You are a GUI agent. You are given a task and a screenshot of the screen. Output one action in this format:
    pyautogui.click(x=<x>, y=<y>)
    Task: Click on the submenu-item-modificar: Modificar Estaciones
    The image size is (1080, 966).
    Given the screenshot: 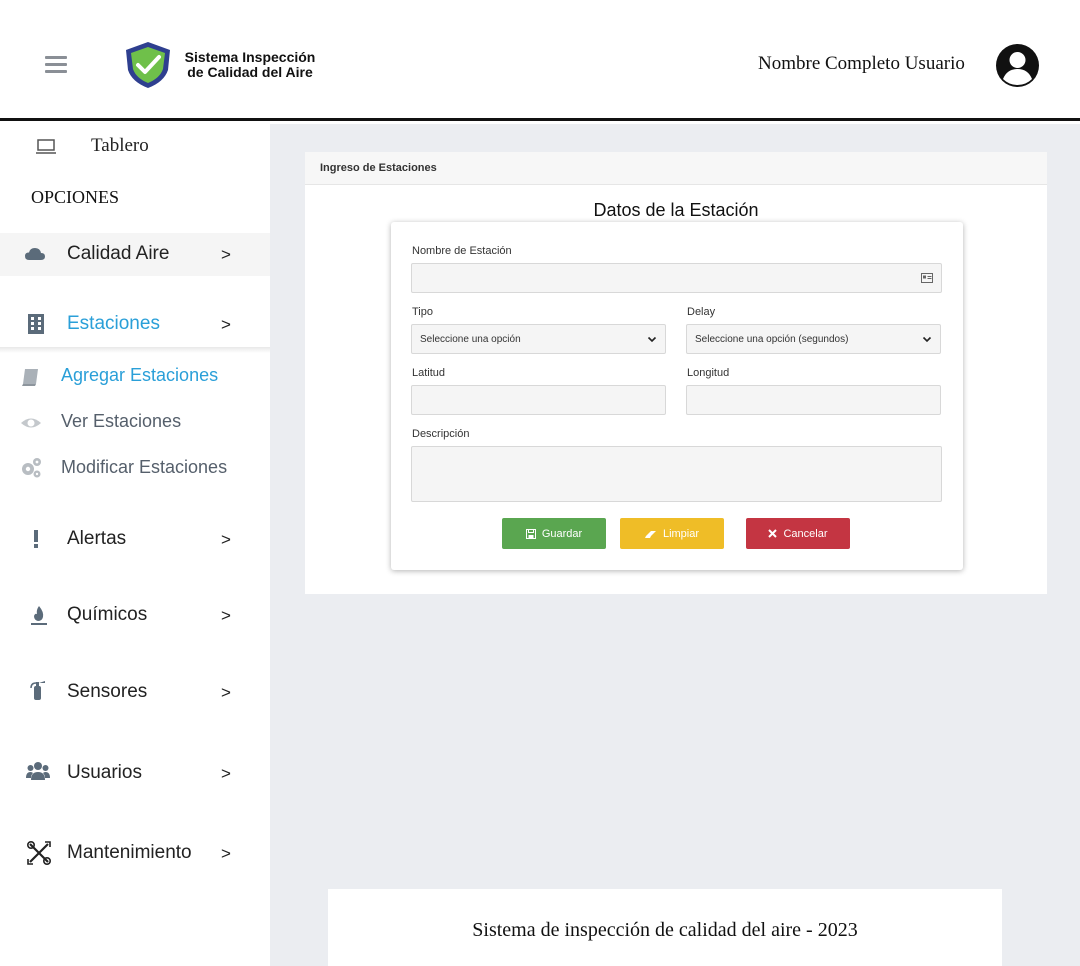 What is the action you would take?
    pyautogui.click(x=135, y=469)
    